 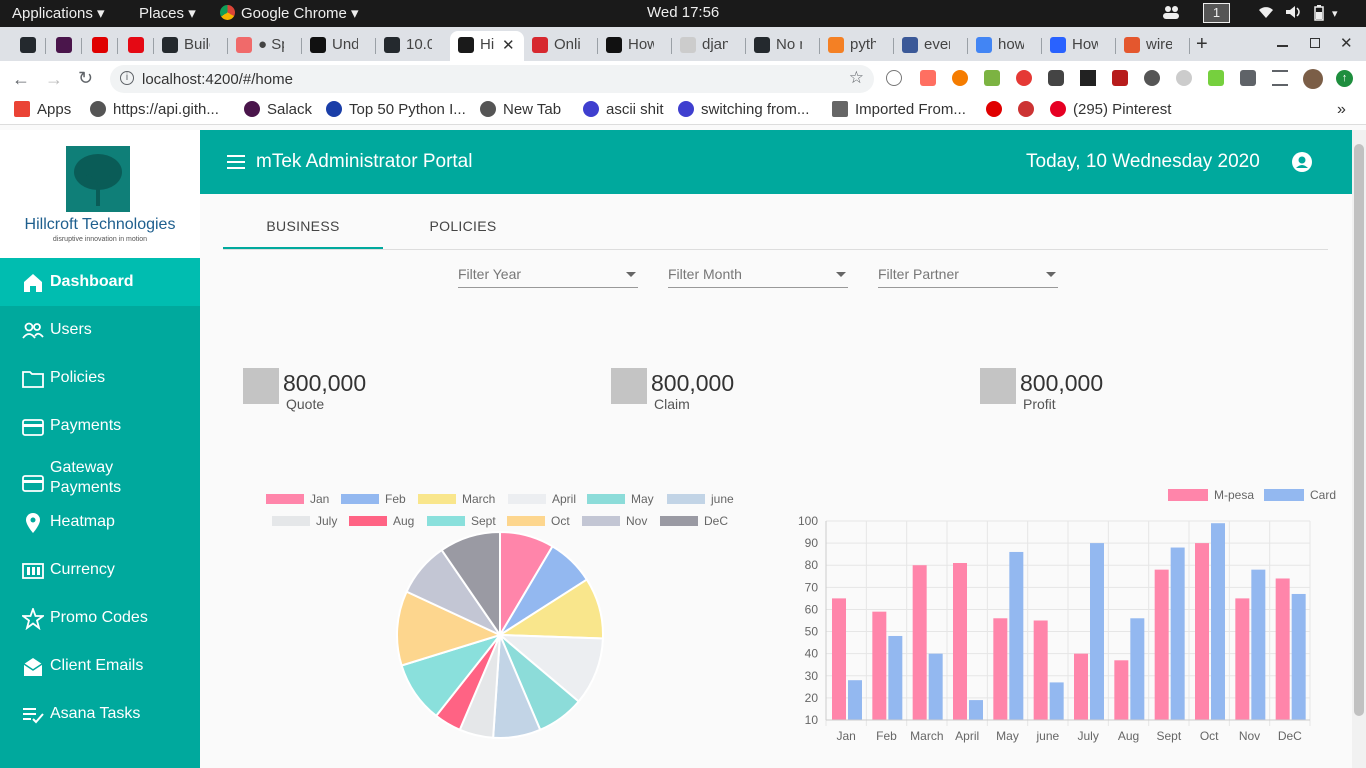 I want to click on tab-business: BUSINESS, so click(x=303, y=226).